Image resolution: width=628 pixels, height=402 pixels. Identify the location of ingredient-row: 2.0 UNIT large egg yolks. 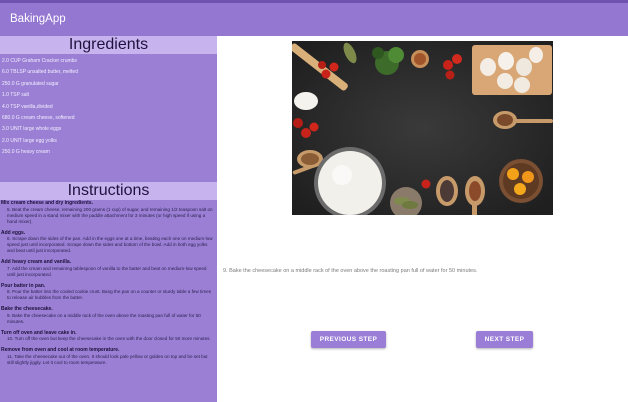
(29, 140).